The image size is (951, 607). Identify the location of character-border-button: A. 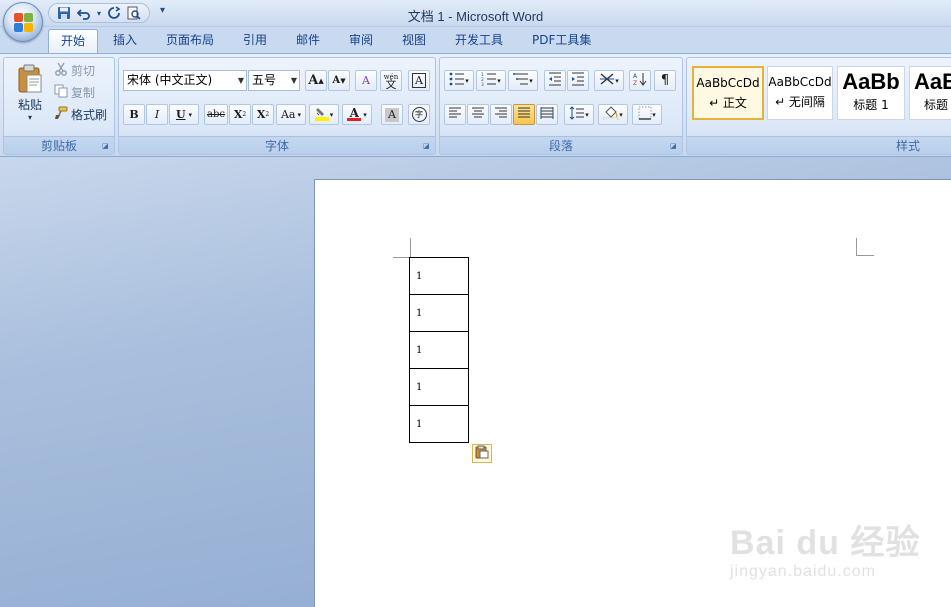
(419, 80).